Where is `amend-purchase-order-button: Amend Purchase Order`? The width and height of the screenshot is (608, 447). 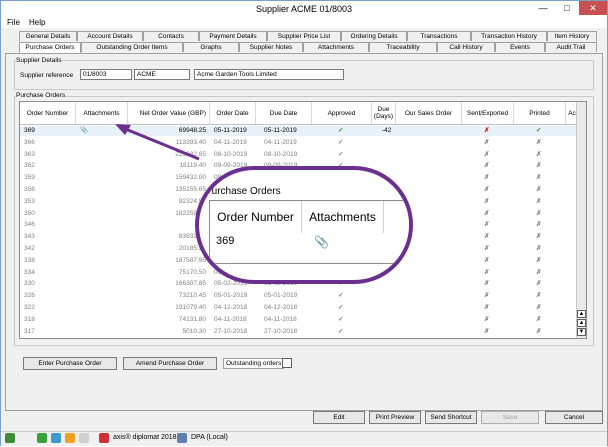
amend-purchase-order-button: Amend Purchase Order is located at coordinates (170, 363).